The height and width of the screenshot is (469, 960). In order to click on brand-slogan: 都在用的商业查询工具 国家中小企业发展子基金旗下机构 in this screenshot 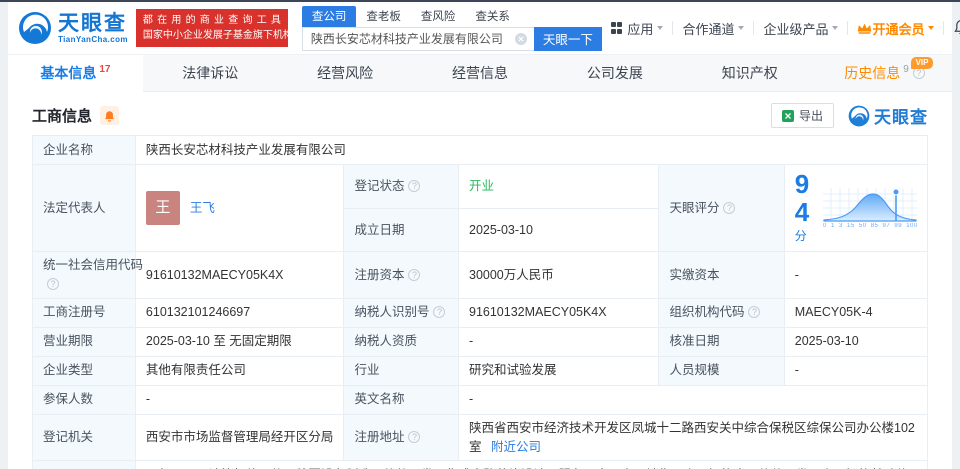, I will do `click(214, 28)`.